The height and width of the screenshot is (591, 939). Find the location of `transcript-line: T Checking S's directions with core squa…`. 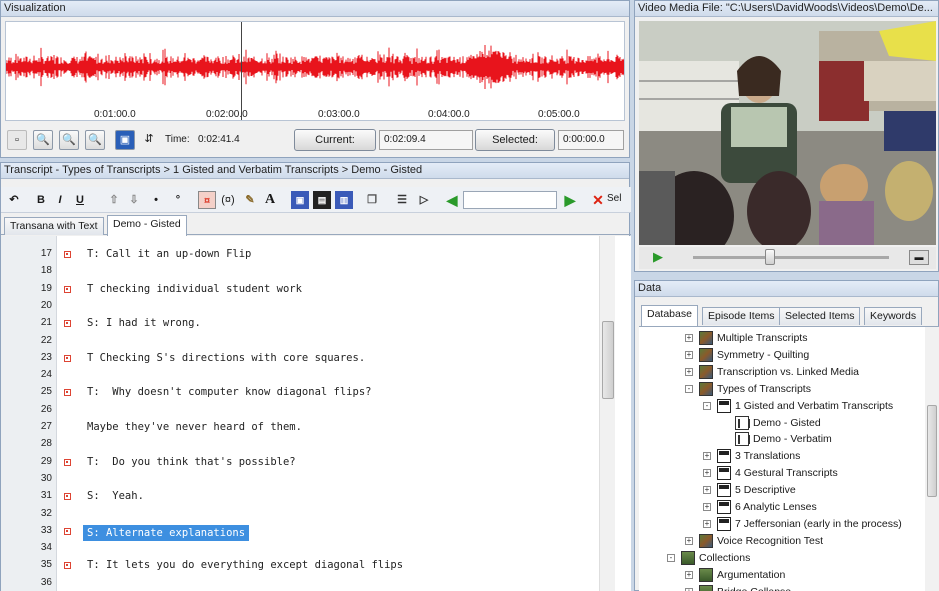

transcript-line: T Checking S's directions with core squa… is located at coordinates (226, 358).